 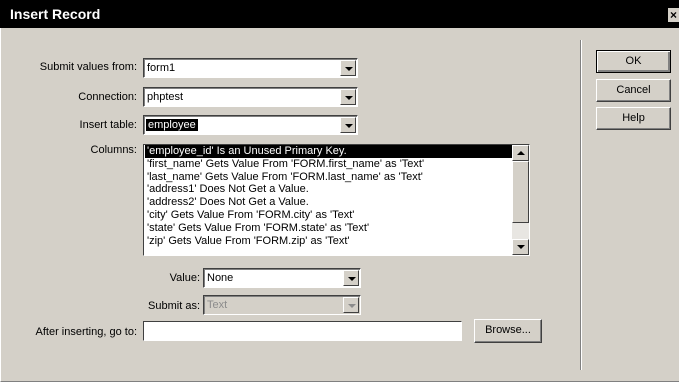 What do you see at coordinates (161, 68) in the screenshot?
I see `submit-values-from-value: form1` at bounding box center [161, 68].